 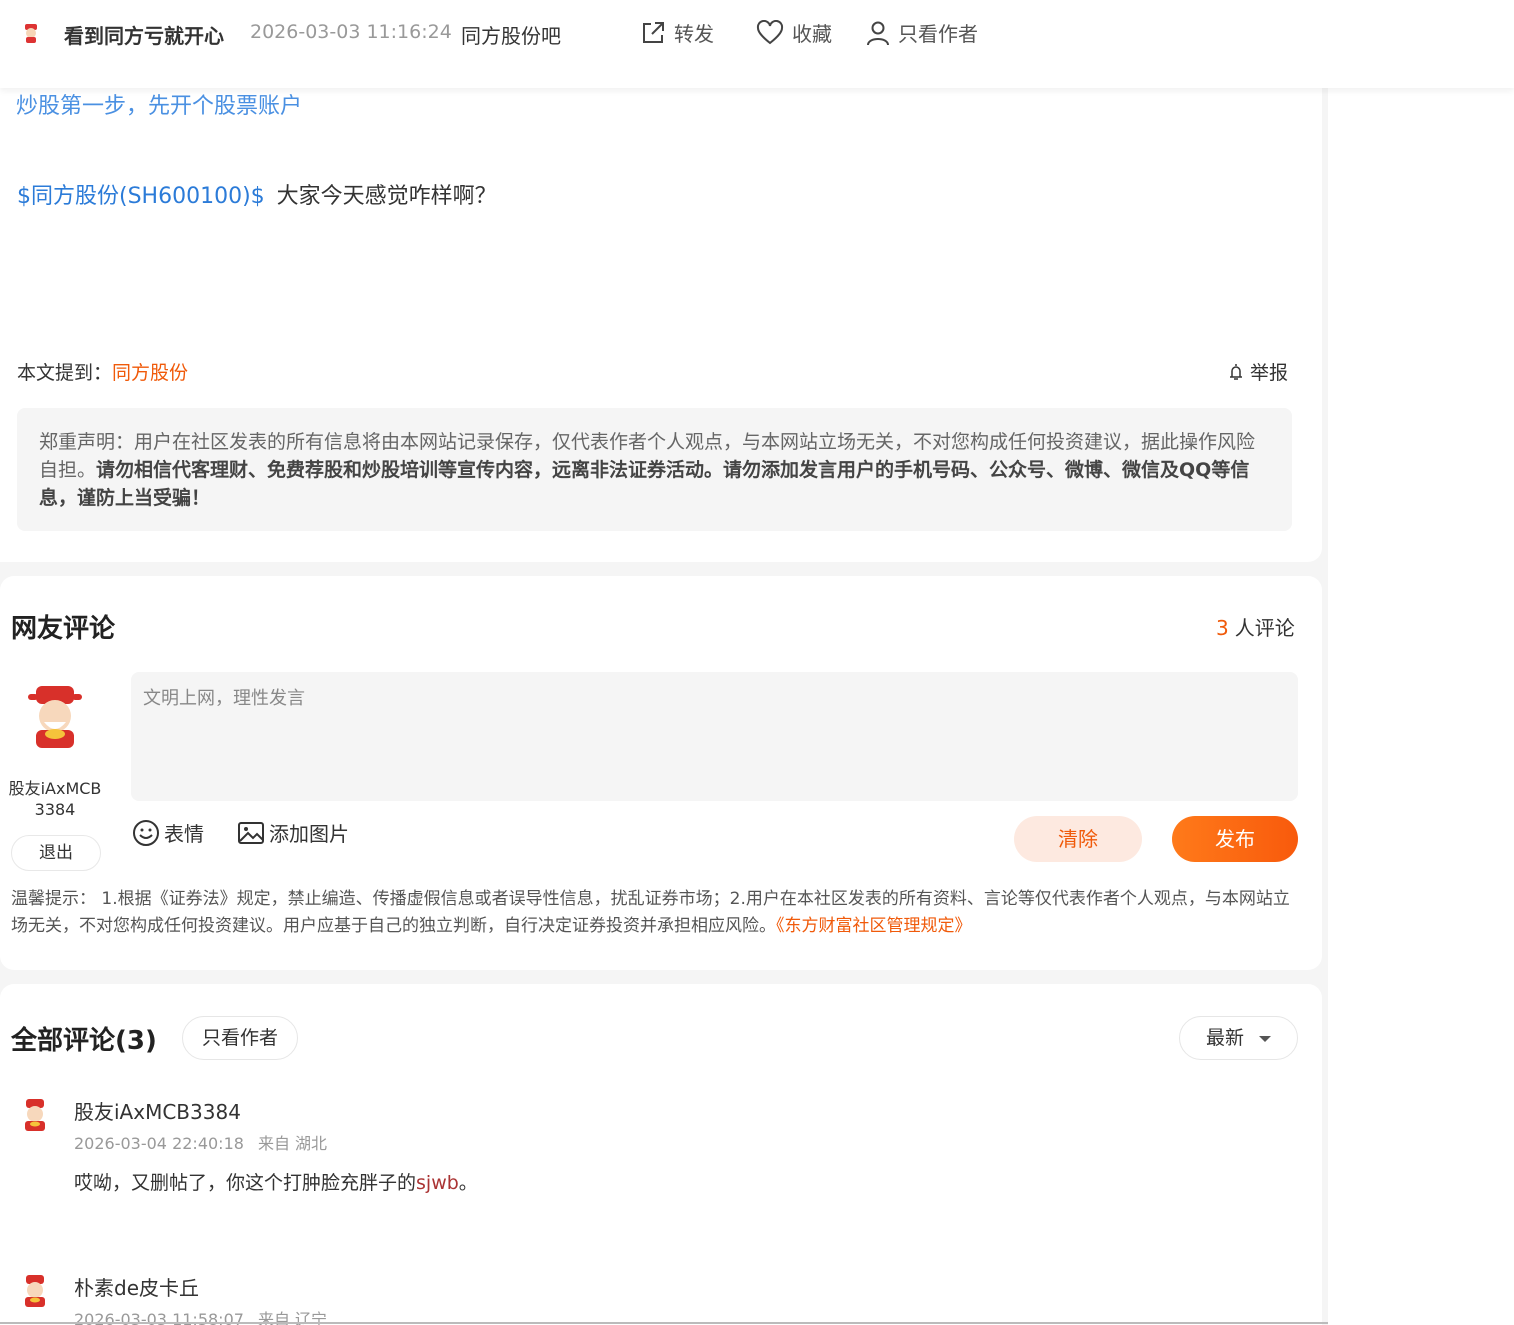 What do you see at coordinates (65, 373) in the screenshot?
I see `mention-label: 本文提到：` at bounding box center [65, 373].